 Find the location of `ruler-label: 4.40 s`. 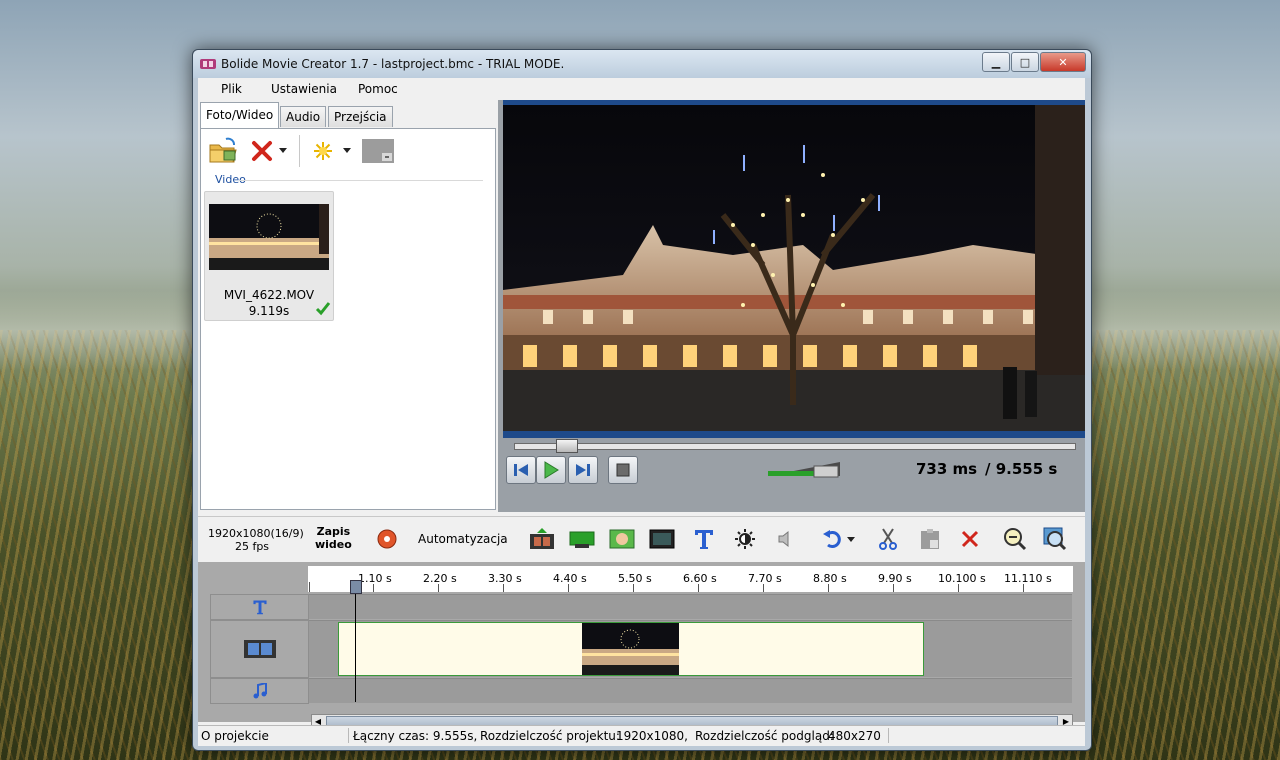

ruler-label: 4.40 s is located at coordinates (570, 578).